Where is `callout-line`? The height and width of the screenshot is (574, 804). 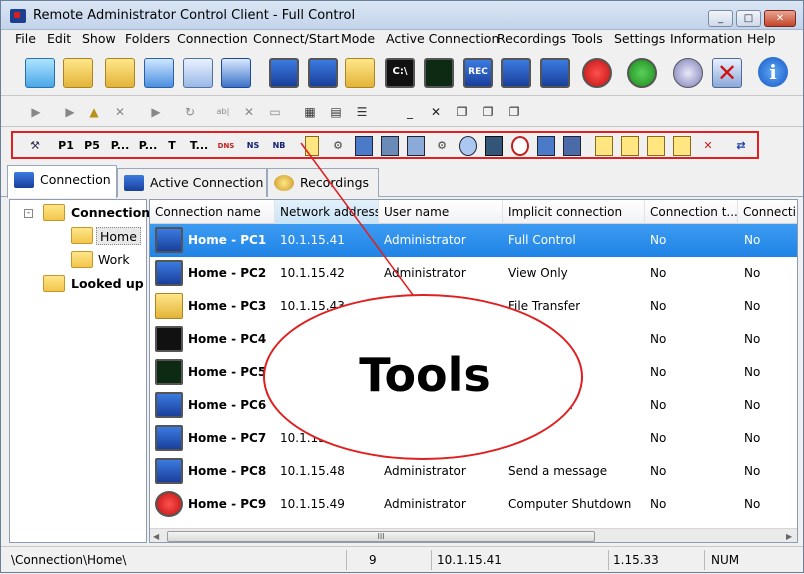
callout-line is located at coordinates (357, 219).